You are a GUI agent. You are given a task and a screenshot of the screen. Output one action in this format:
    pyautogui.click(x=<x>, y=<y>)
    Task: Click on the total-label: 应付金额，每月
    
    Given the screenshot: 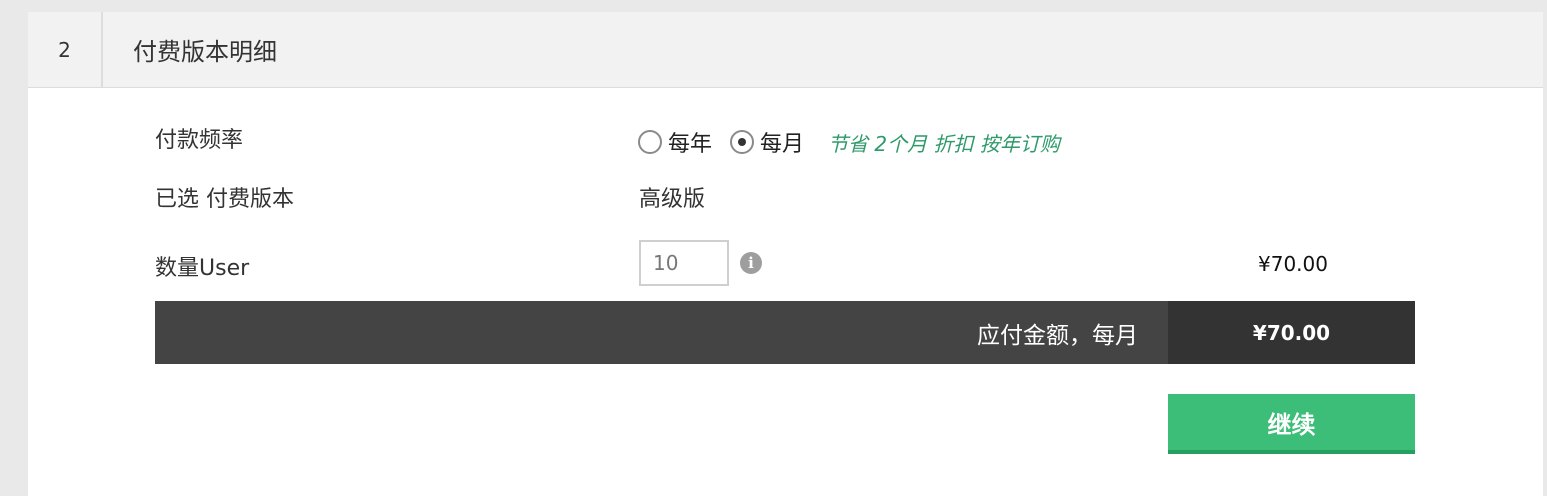 What is the action you would take?
    pyautogui.click(x=1057, y=335)
    